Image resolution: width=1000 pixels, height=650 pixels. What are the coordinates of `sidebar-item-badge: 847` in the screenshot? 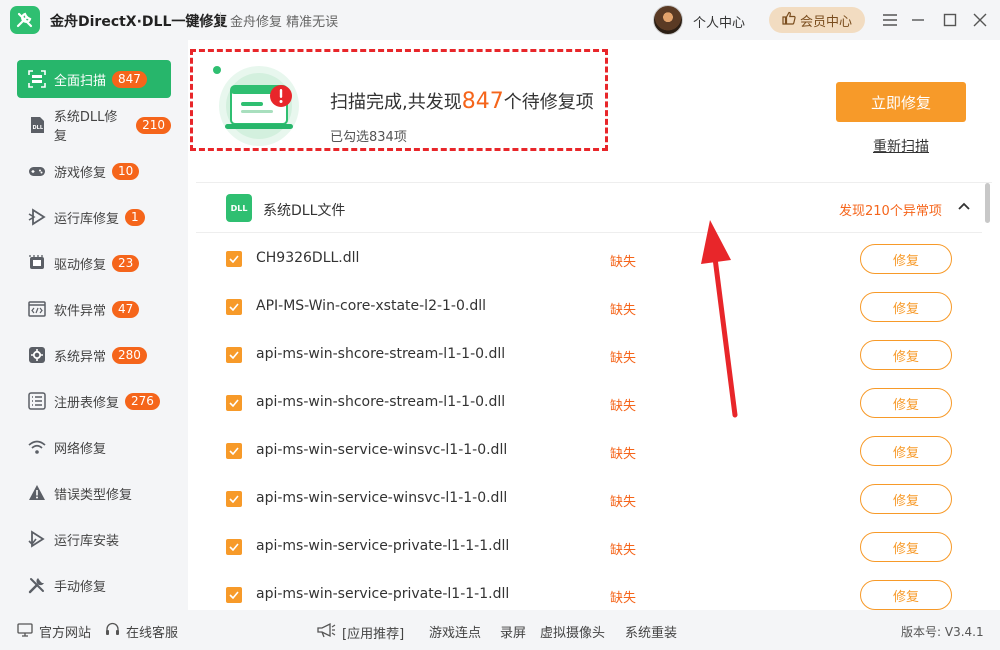 It's located at (129, 79).